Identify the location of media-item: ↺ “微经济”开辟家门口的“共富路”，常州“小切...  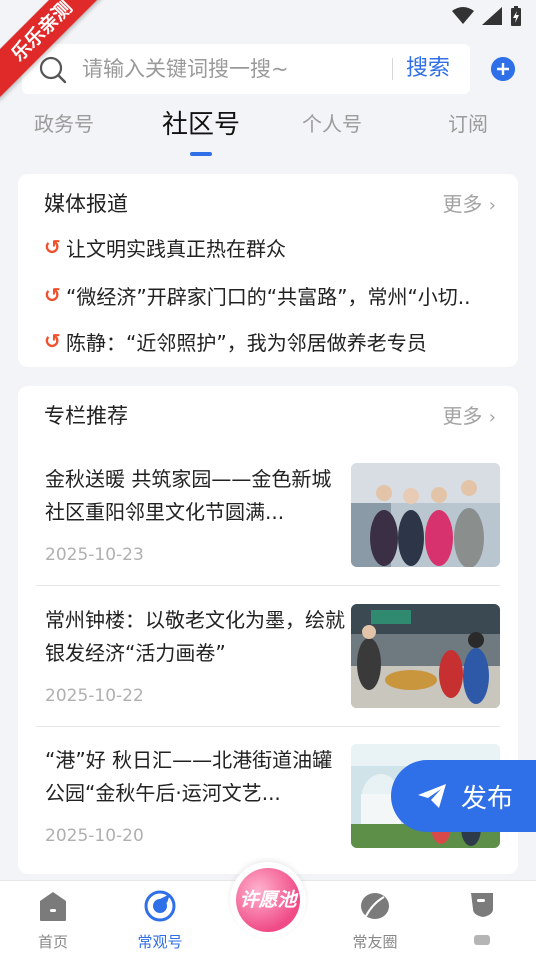
(269, 295).